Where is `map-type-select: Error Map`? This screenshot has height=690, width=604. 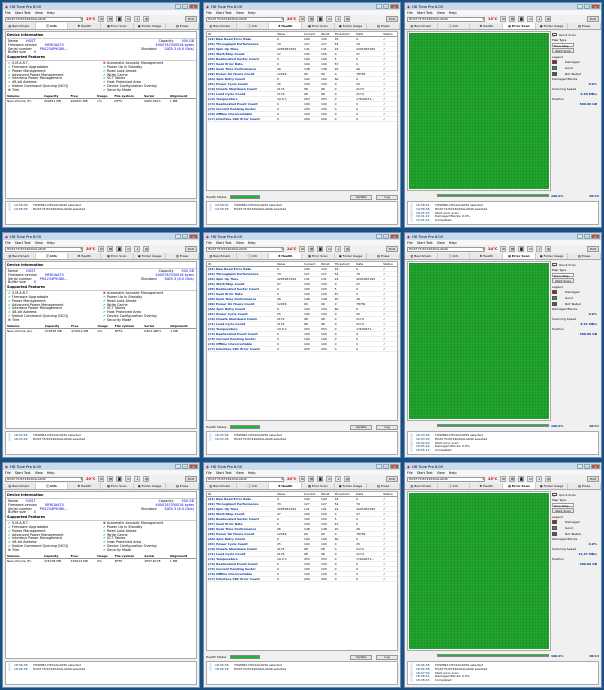
map-type-select: Error Map is located at coordinates (563, 275).